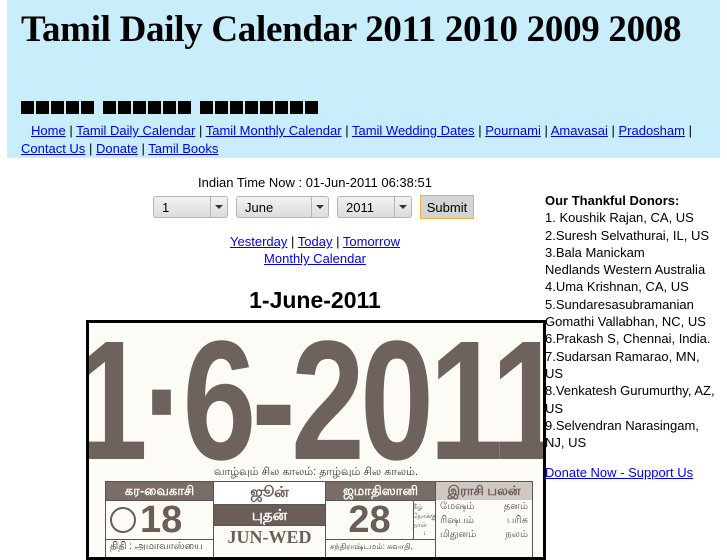  What do you see at coordinates (619, 304) in the screenshot?
I see `donor-item: 5.Sundaresasubramanian` at bounding box center [619, 304].